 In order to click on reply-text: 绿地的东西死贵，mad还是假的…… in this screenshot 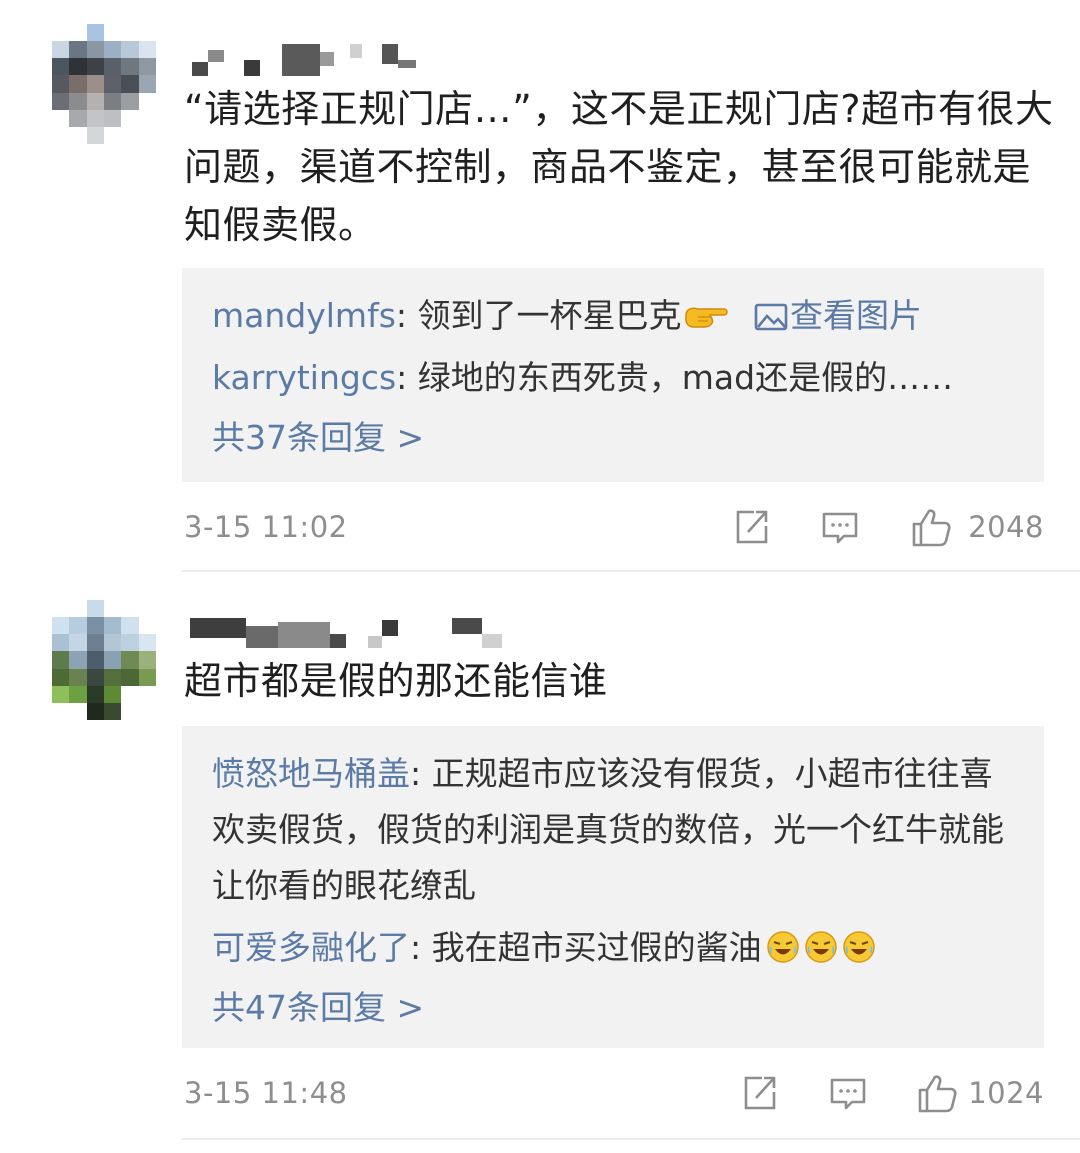, I will do `click(685, 377)`.